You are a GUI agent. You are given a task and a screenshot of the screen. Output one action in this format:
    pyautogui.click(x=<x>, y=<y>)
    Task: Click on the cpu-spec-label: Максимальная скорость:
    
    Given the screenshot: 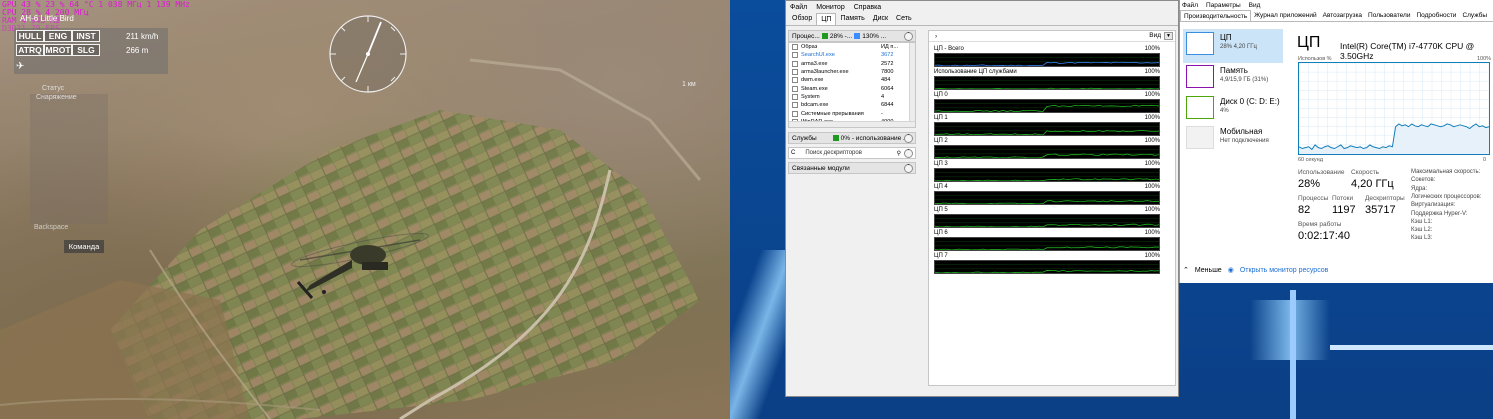 What is the action you would take?
    pyautogui.click(x=1446, y=172)
    